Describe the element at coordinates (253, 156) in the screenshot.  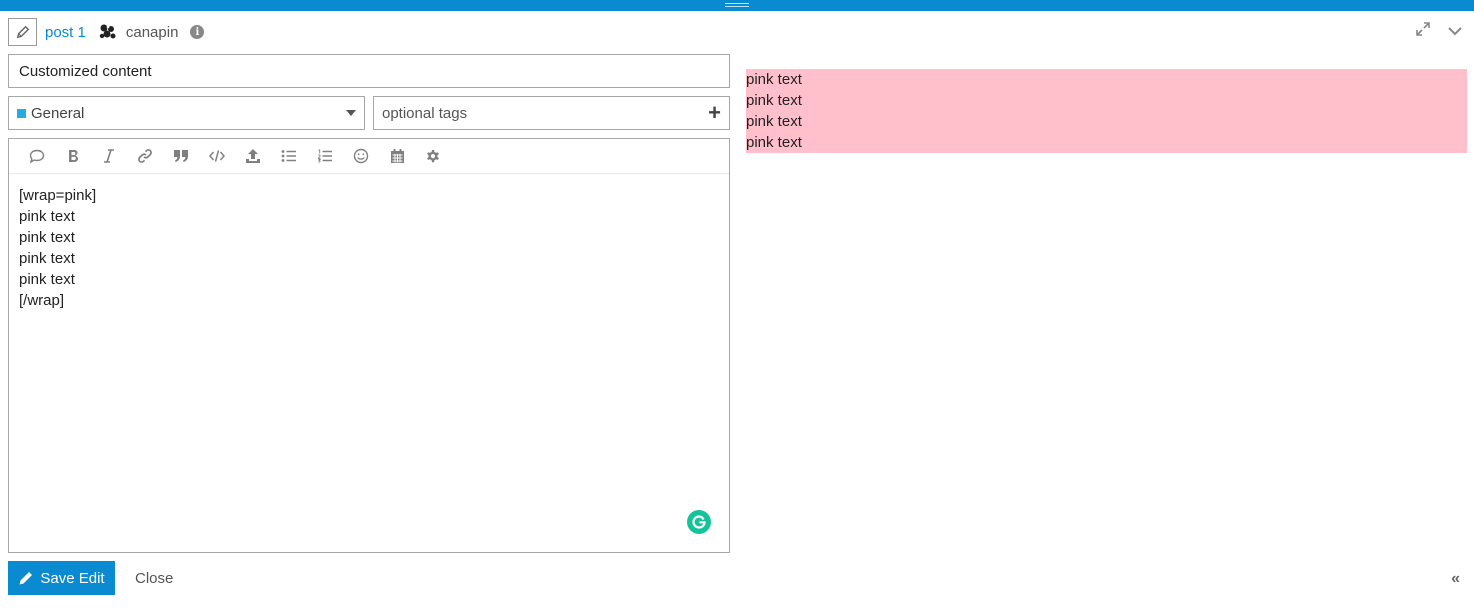
I see `upload-icon` at that location.